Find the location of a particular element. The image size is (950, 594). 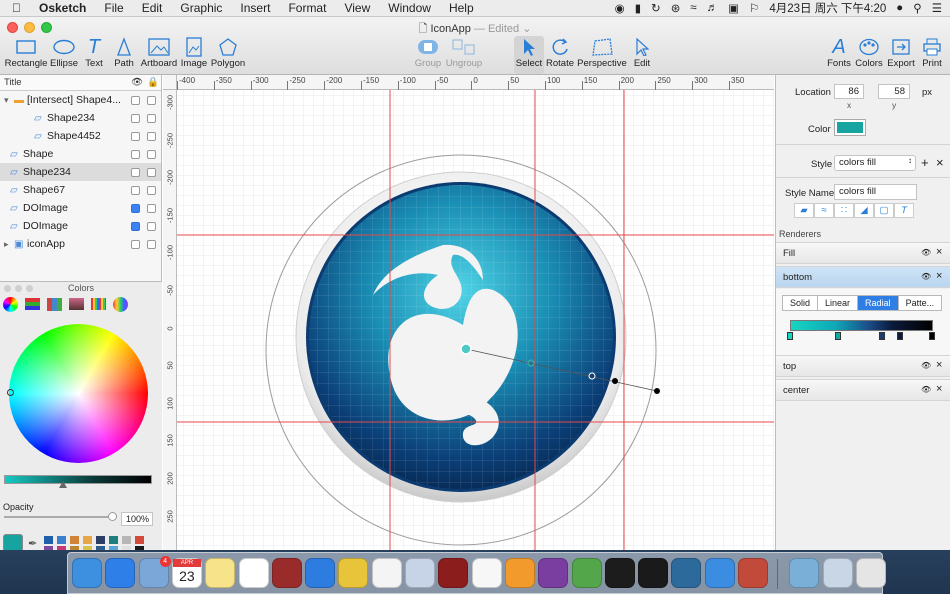

rotate-tool: Rotate is located at coordinates (560, 55).